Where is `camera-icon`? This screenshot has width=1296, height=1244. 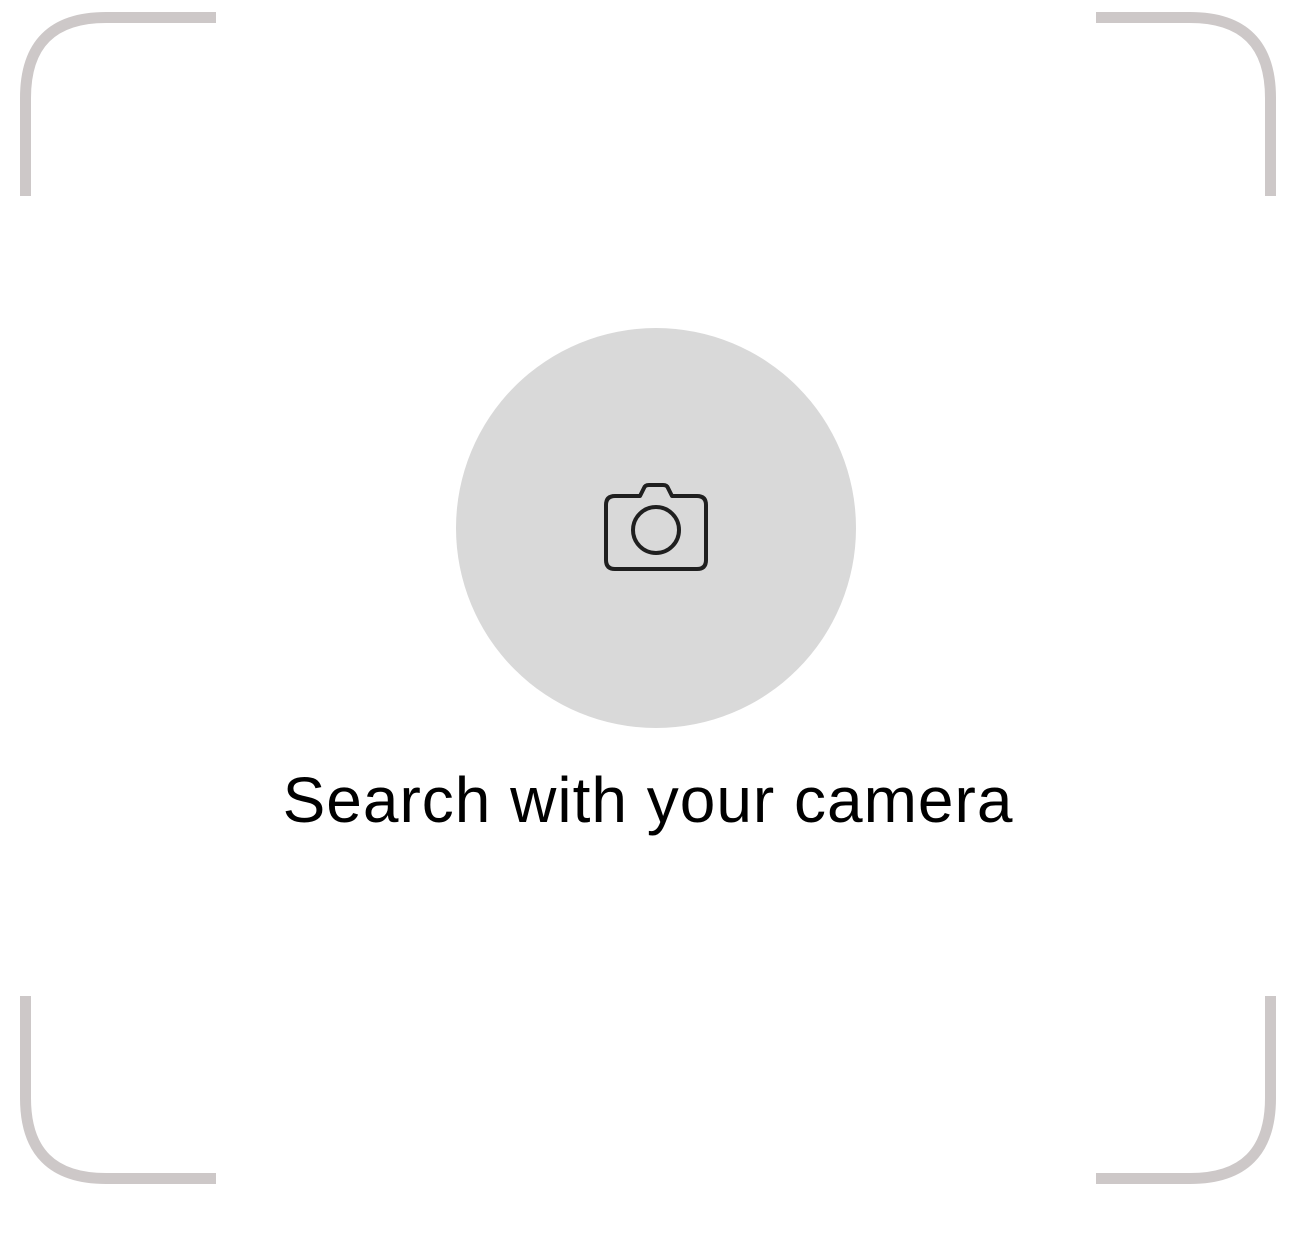 camera-icon is located at coordinates (656, 527).